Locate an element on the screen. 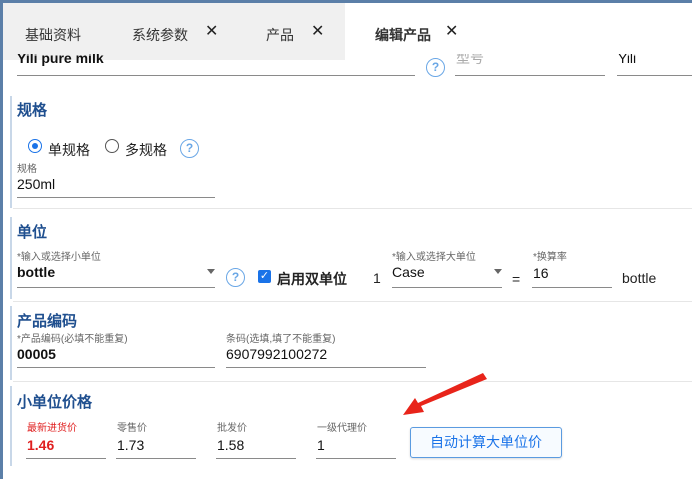  model-underline is located at coordinates (530, 75).